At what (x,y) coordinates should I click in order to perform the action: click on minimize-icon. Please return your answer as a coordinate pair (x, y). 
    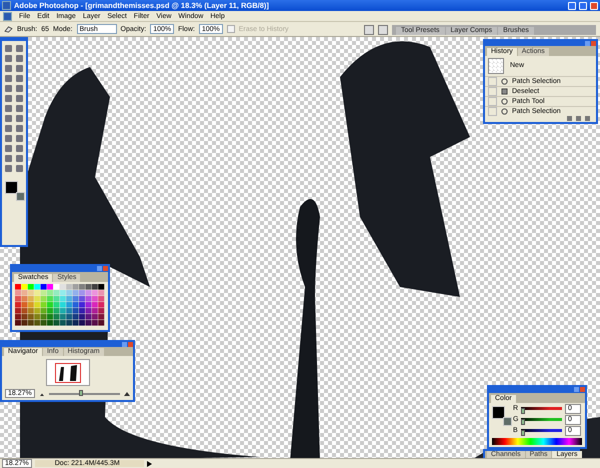
    Looking at the image, I should click on (572, 6).